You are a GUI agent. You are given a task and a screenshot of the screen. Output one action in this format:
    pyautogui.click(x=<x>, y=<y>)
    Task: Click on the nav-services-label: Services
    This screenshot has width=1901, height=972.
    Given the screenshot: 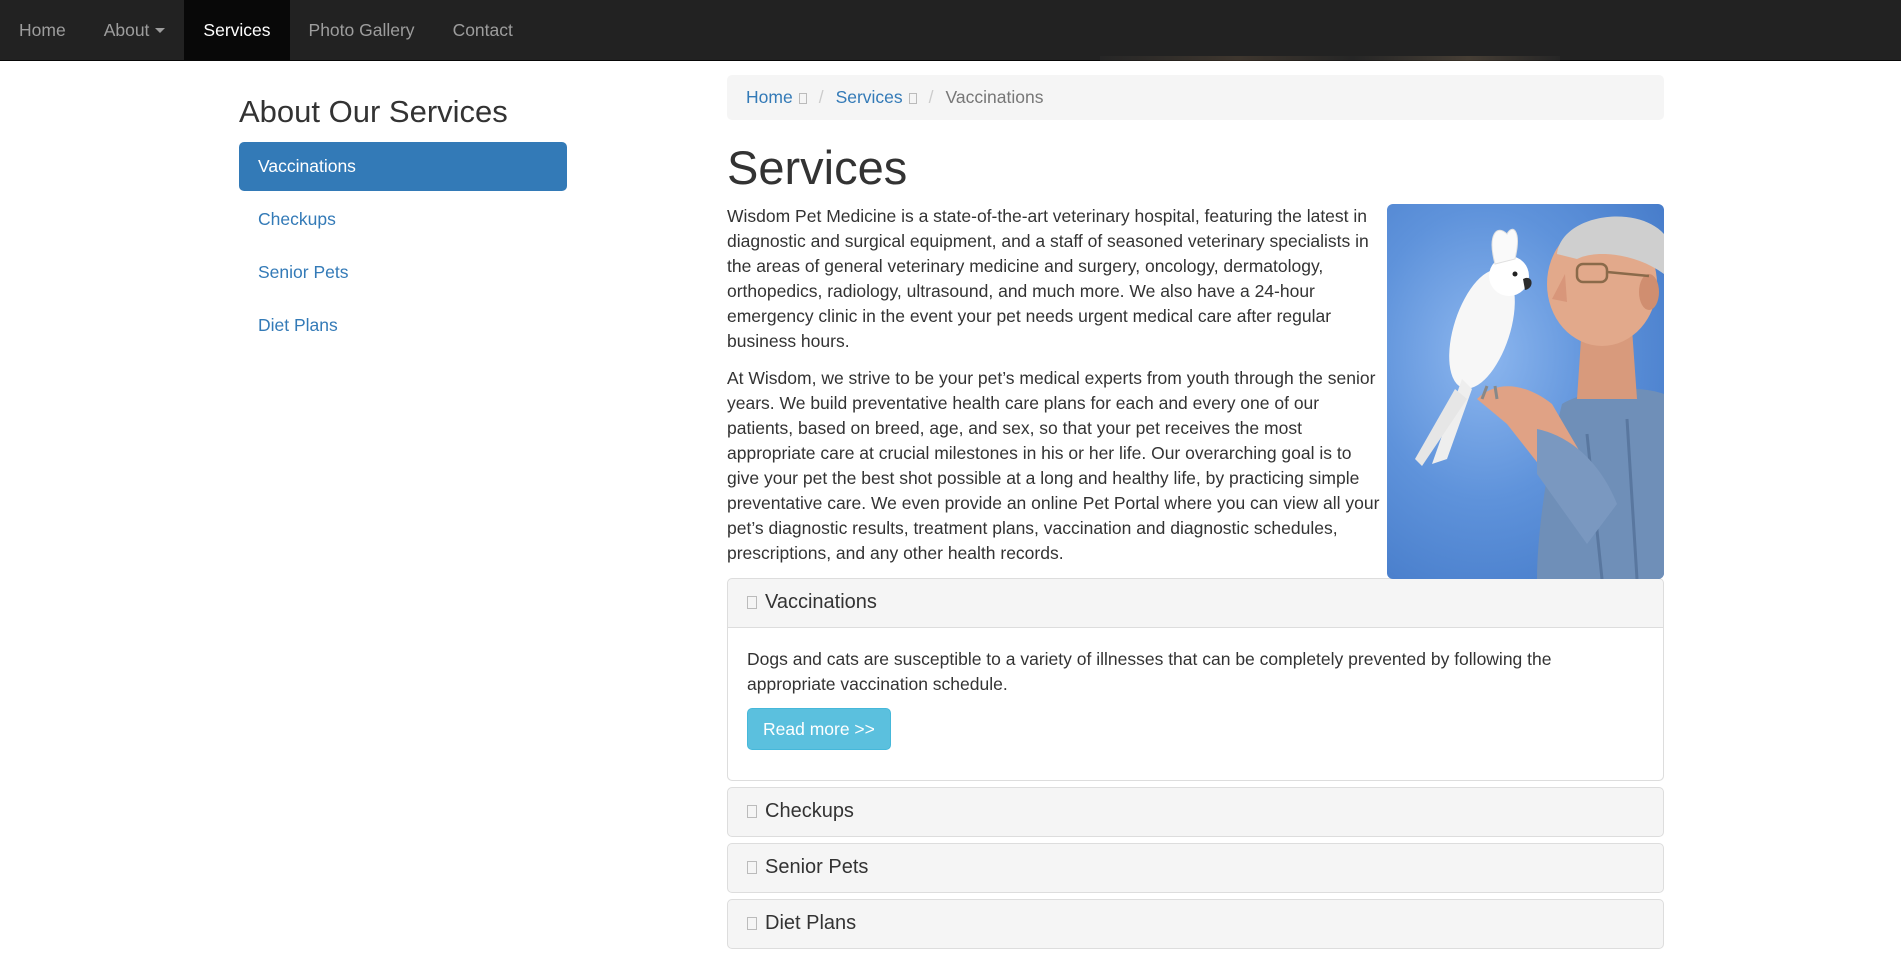 What is the action you would take?
    pyautogui.click(x=237, y=29)
    